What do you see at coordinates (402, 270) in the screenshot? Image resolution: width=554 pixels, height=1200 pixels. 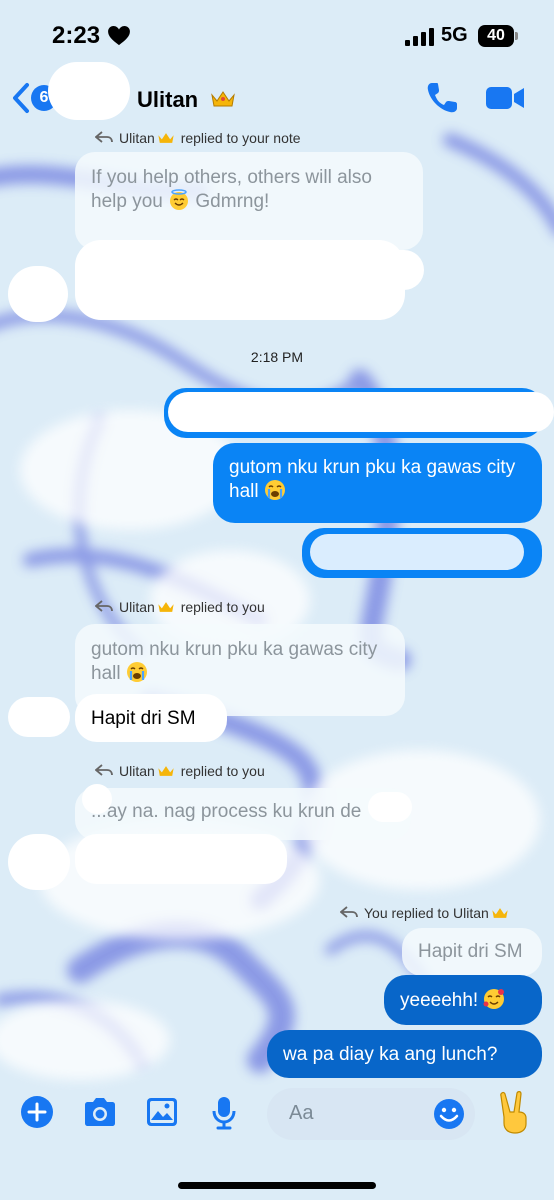 I see `redacted-reaction` at bounding box center [402, 270].